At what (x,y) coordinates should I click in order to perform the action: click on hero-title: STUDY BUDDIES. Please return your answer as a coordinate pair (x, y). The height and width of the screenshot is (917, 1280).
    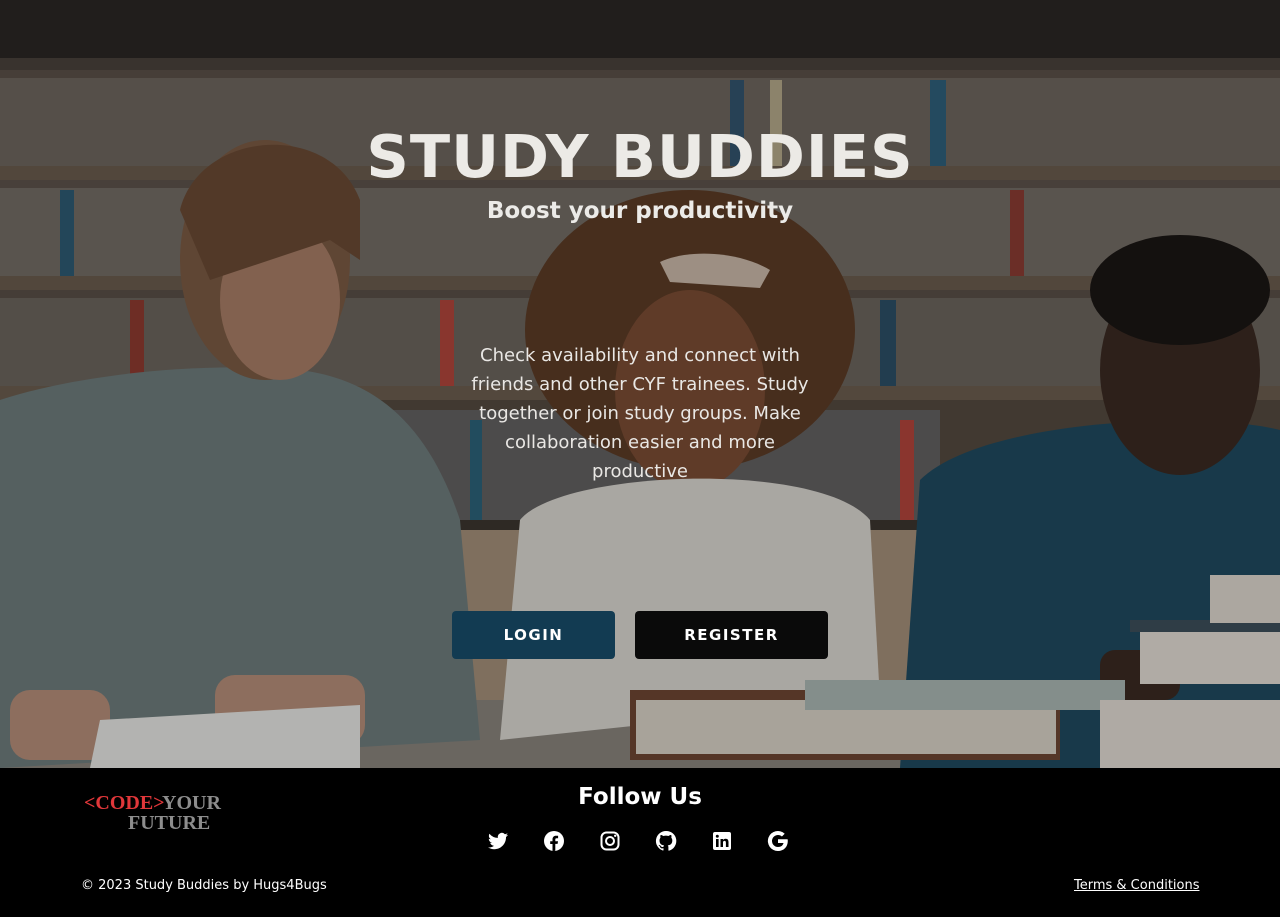
    Looking at the image, I should click on (640, 156).